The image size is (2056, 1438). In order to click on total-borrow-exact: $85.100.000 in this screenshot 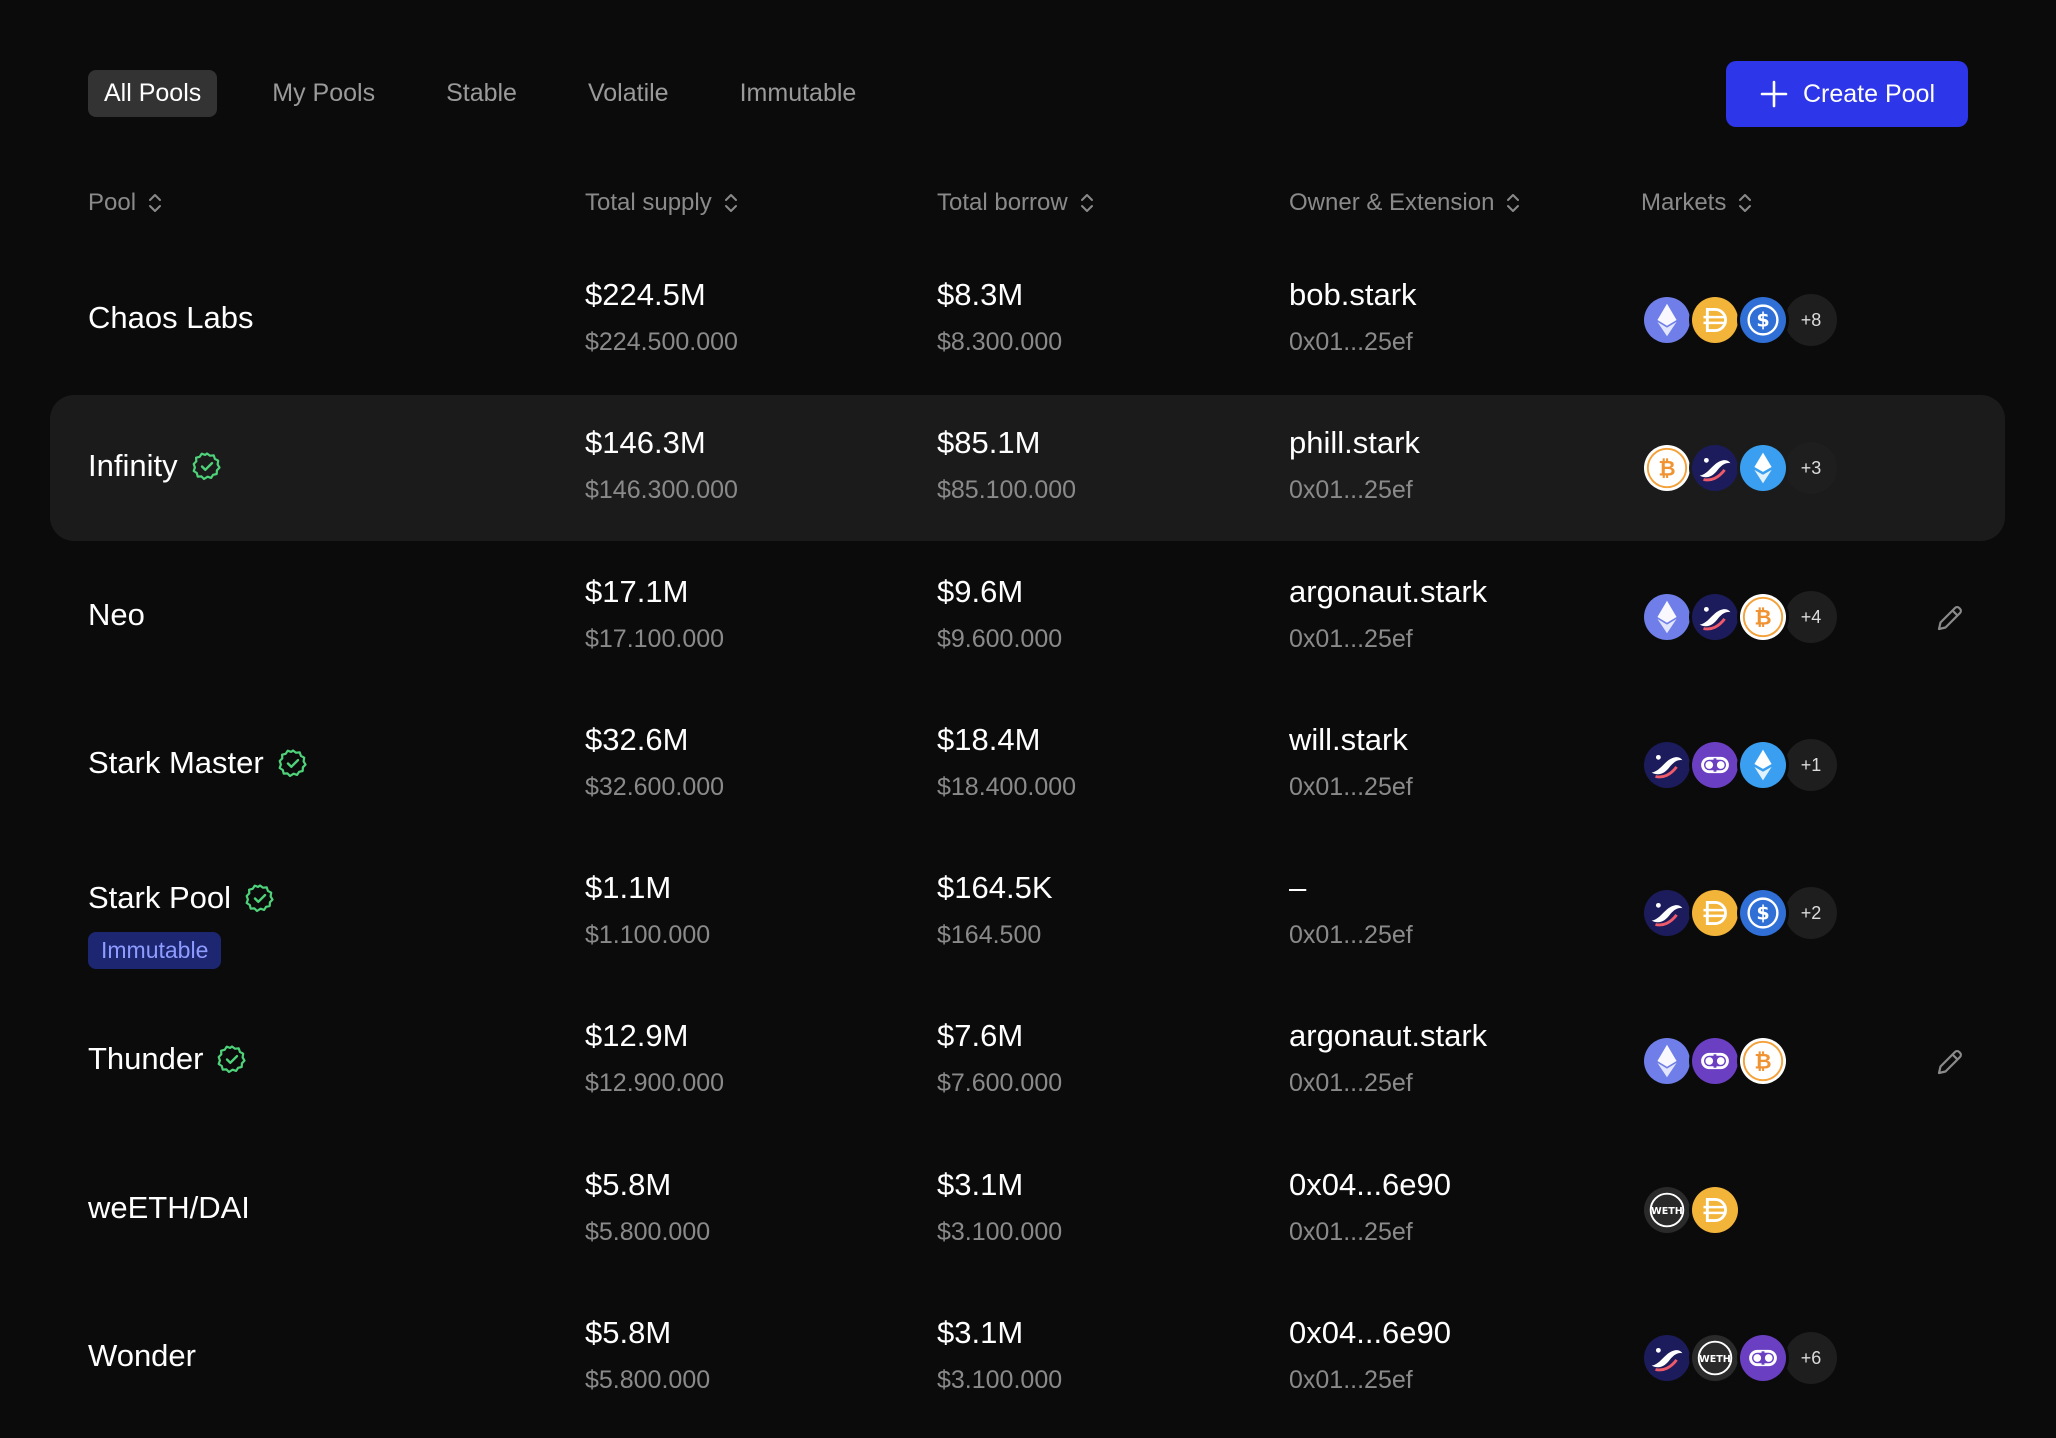, I will do `click(1007, 490)`.